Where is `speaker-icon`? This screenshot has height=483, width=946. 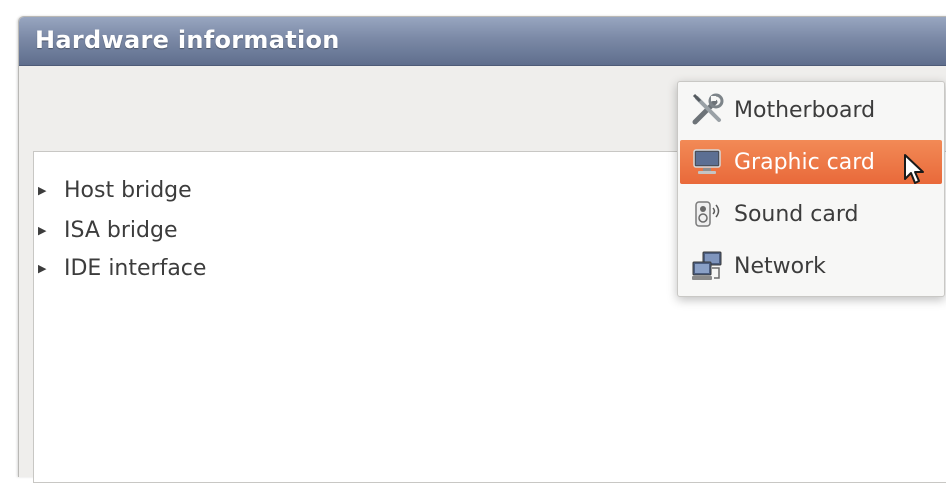 speaker-icon is located at coordinates (707, 214).